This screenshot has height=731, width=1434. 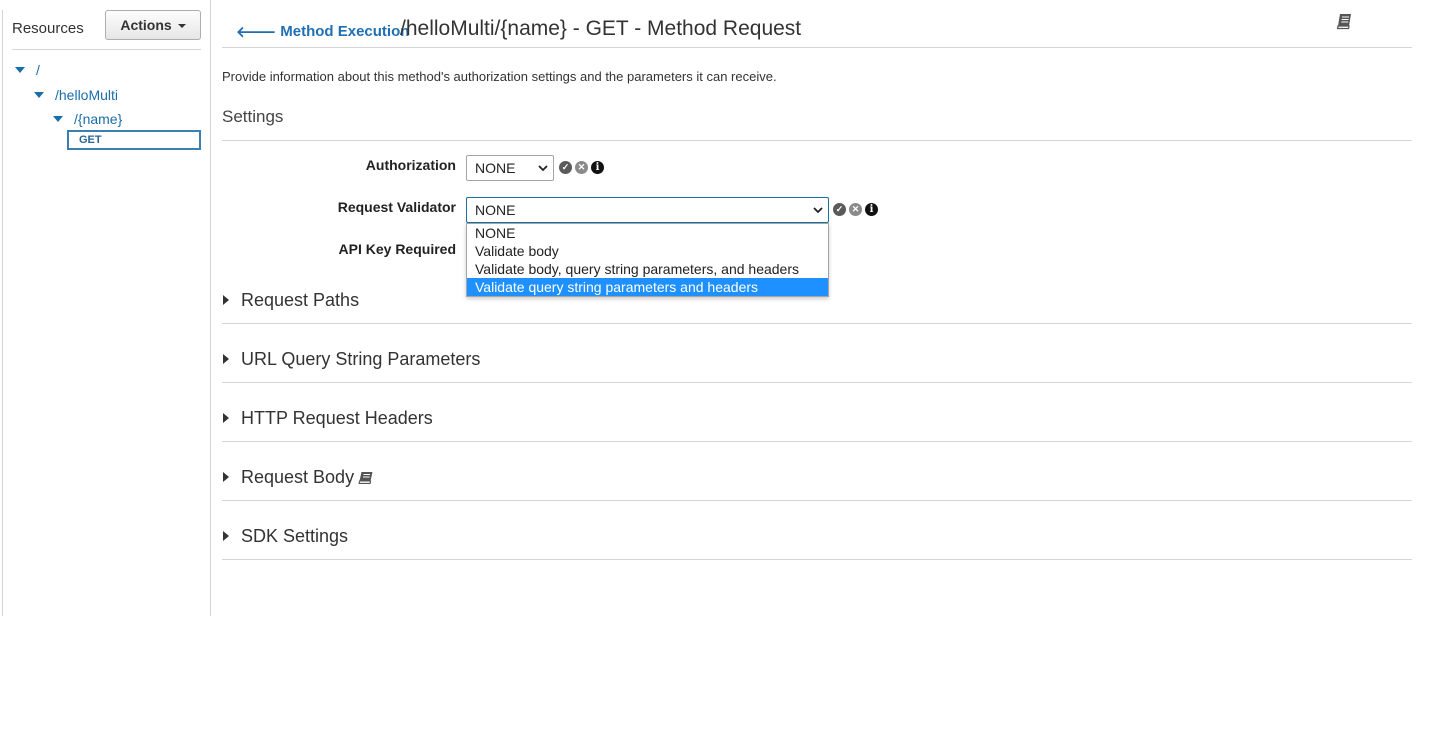 I want to click on section-label: URL Query String Parameters, so click(x=361, y=359).